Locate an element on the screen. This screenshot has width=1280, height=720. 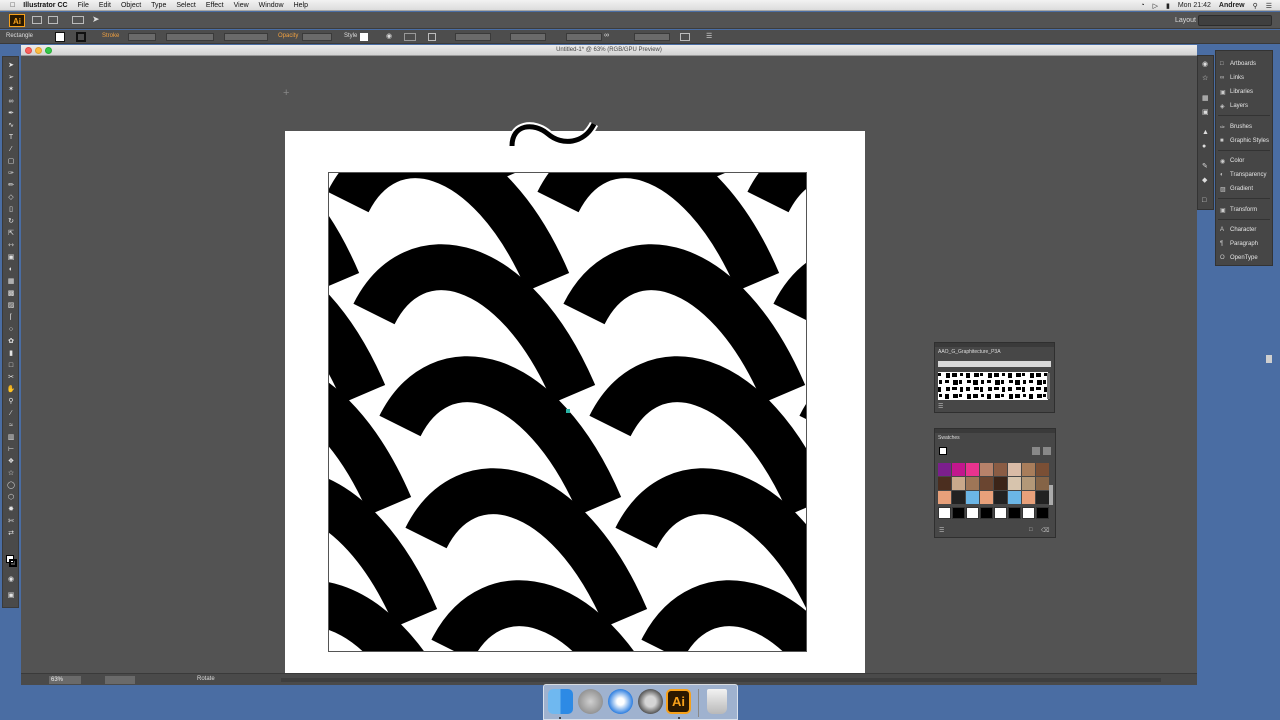
magic-wand-tool-icon: ✶ is located at coordinates (11, 89).